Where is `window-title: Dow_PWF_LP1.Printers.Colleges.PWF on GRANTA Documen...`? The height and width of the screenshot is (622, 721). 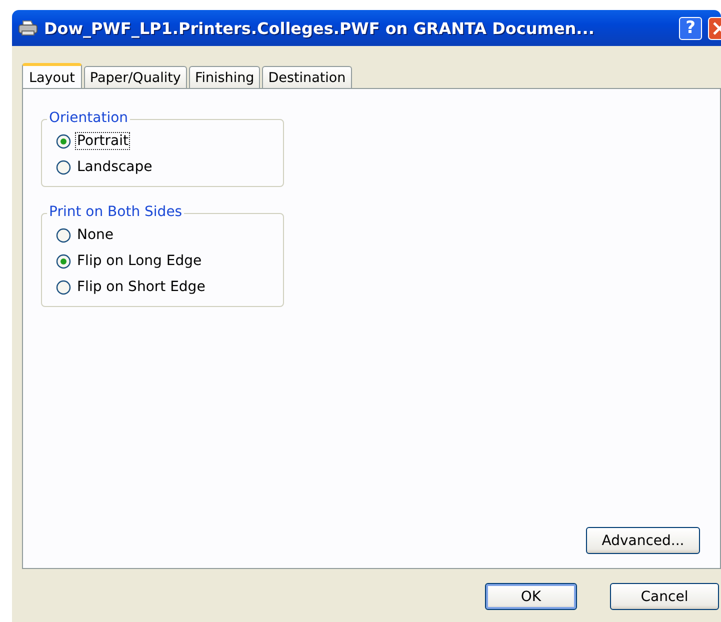
window-title: Dow_PWF_LP1.Printers.Colleges.PWF on GRANTA Documen... is located at coordinates (320, 28).